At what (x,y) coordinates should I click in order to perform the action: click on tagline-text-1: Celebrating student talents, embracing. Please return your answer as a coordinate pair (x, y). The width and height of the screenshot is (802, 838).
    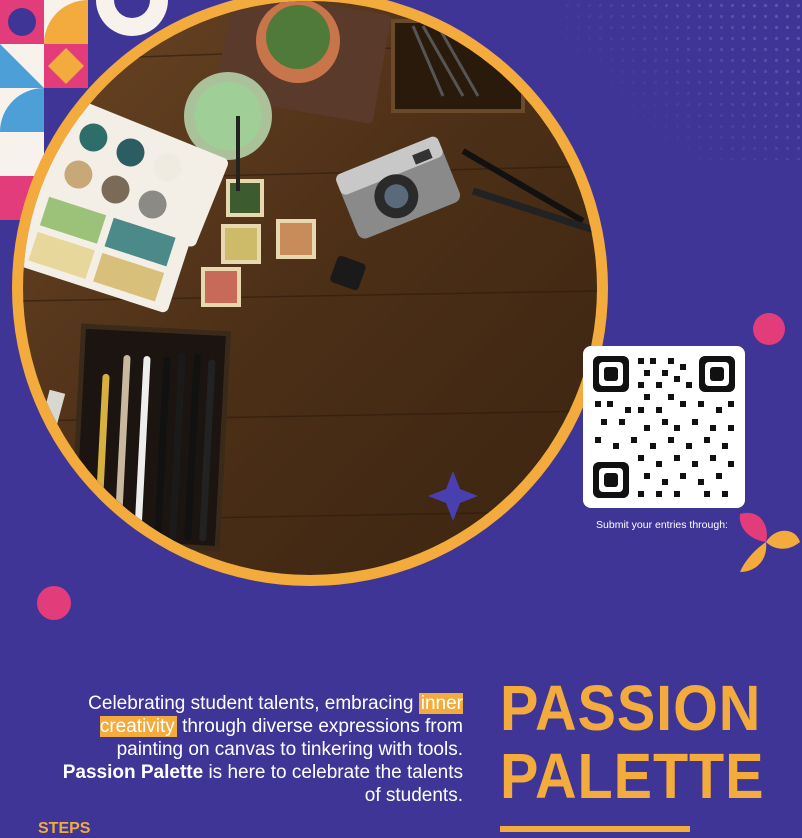
    Looking at the image, I should click on (253, 703).